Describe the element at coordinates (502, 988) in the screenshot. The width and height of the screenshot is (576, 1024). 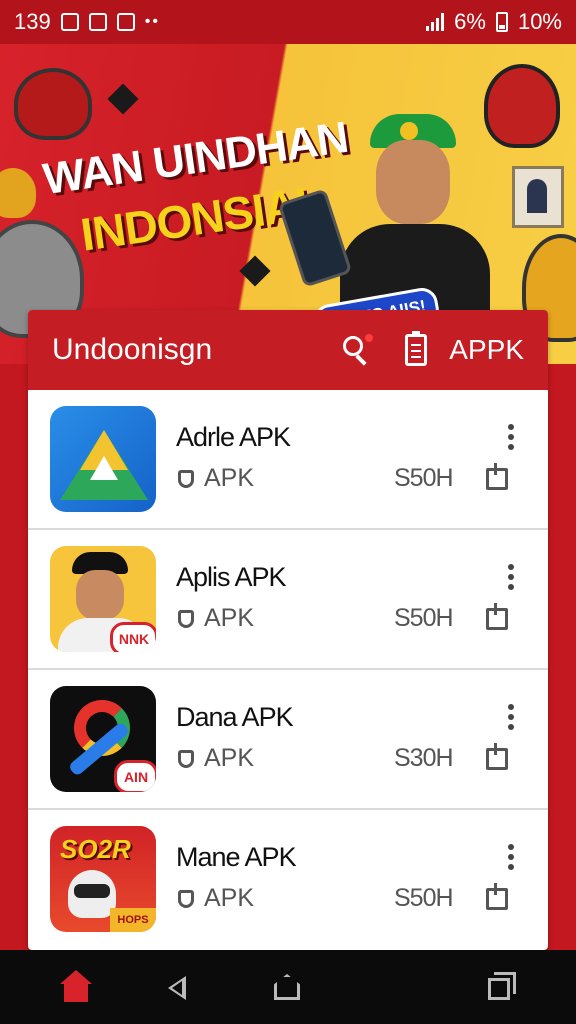
I see `recent-apps-icon` at that location.